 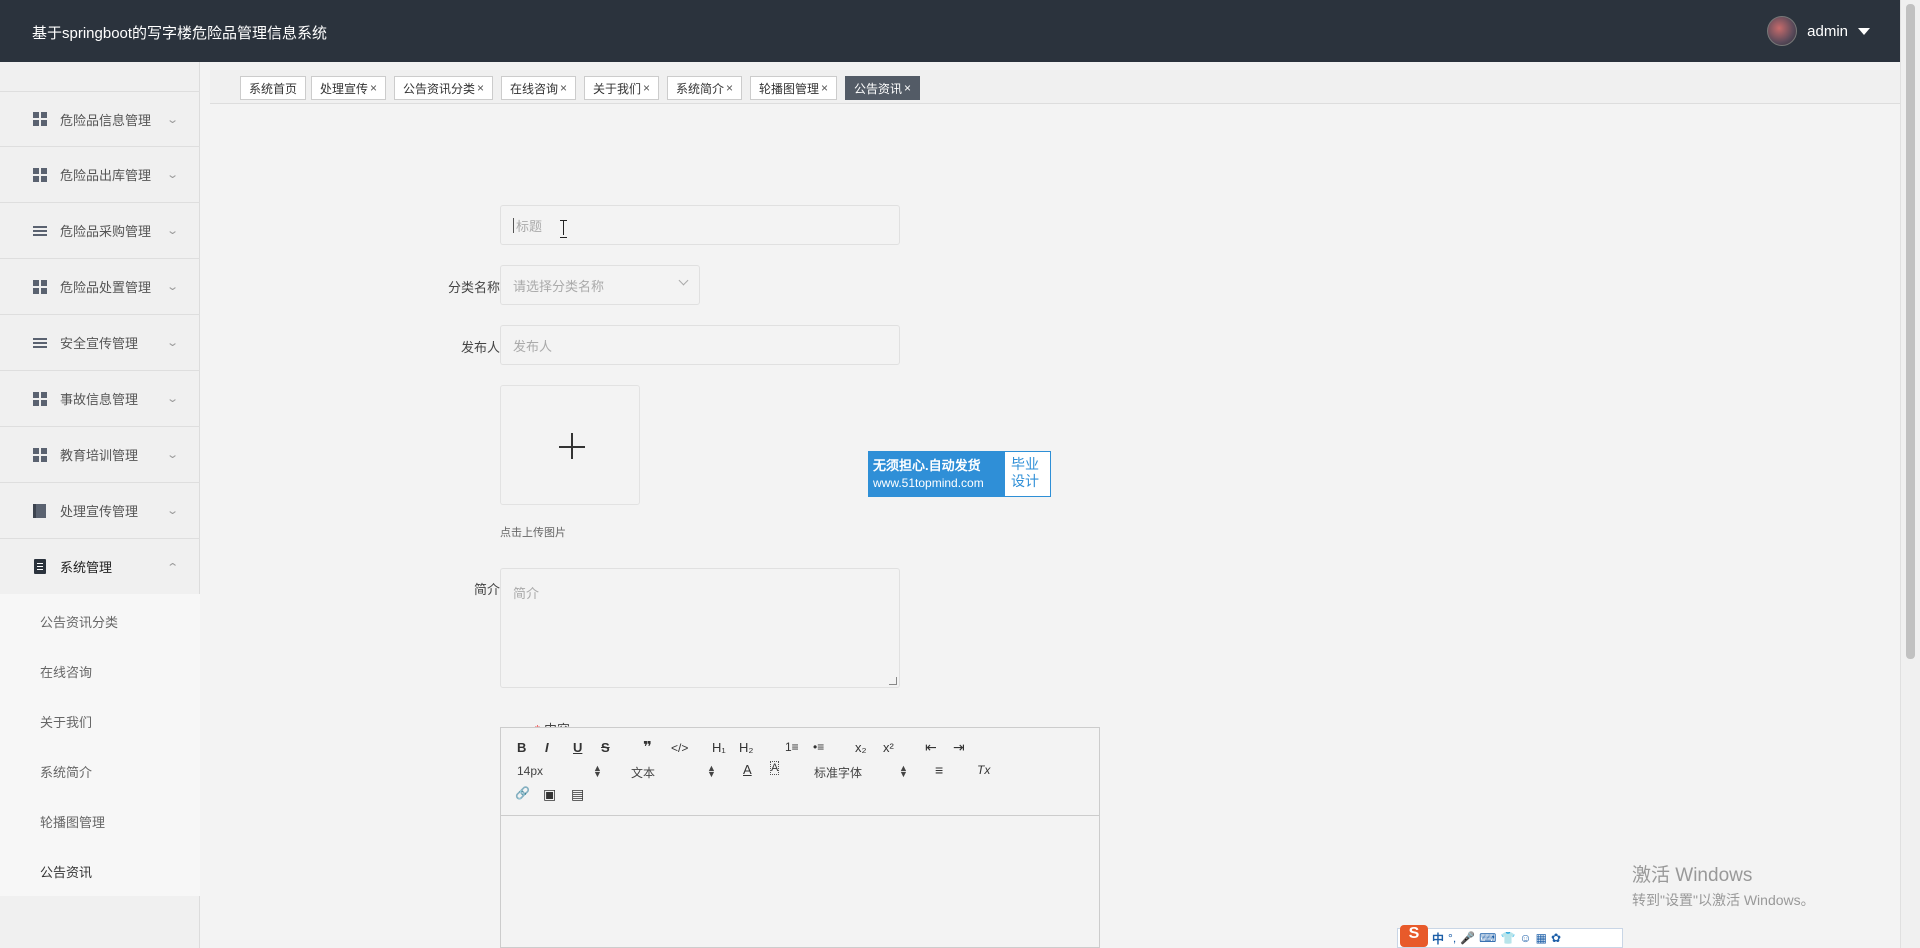 I want to click on sidebar-item-system: 系统管理 ⌄, so click(x=100, y=567).